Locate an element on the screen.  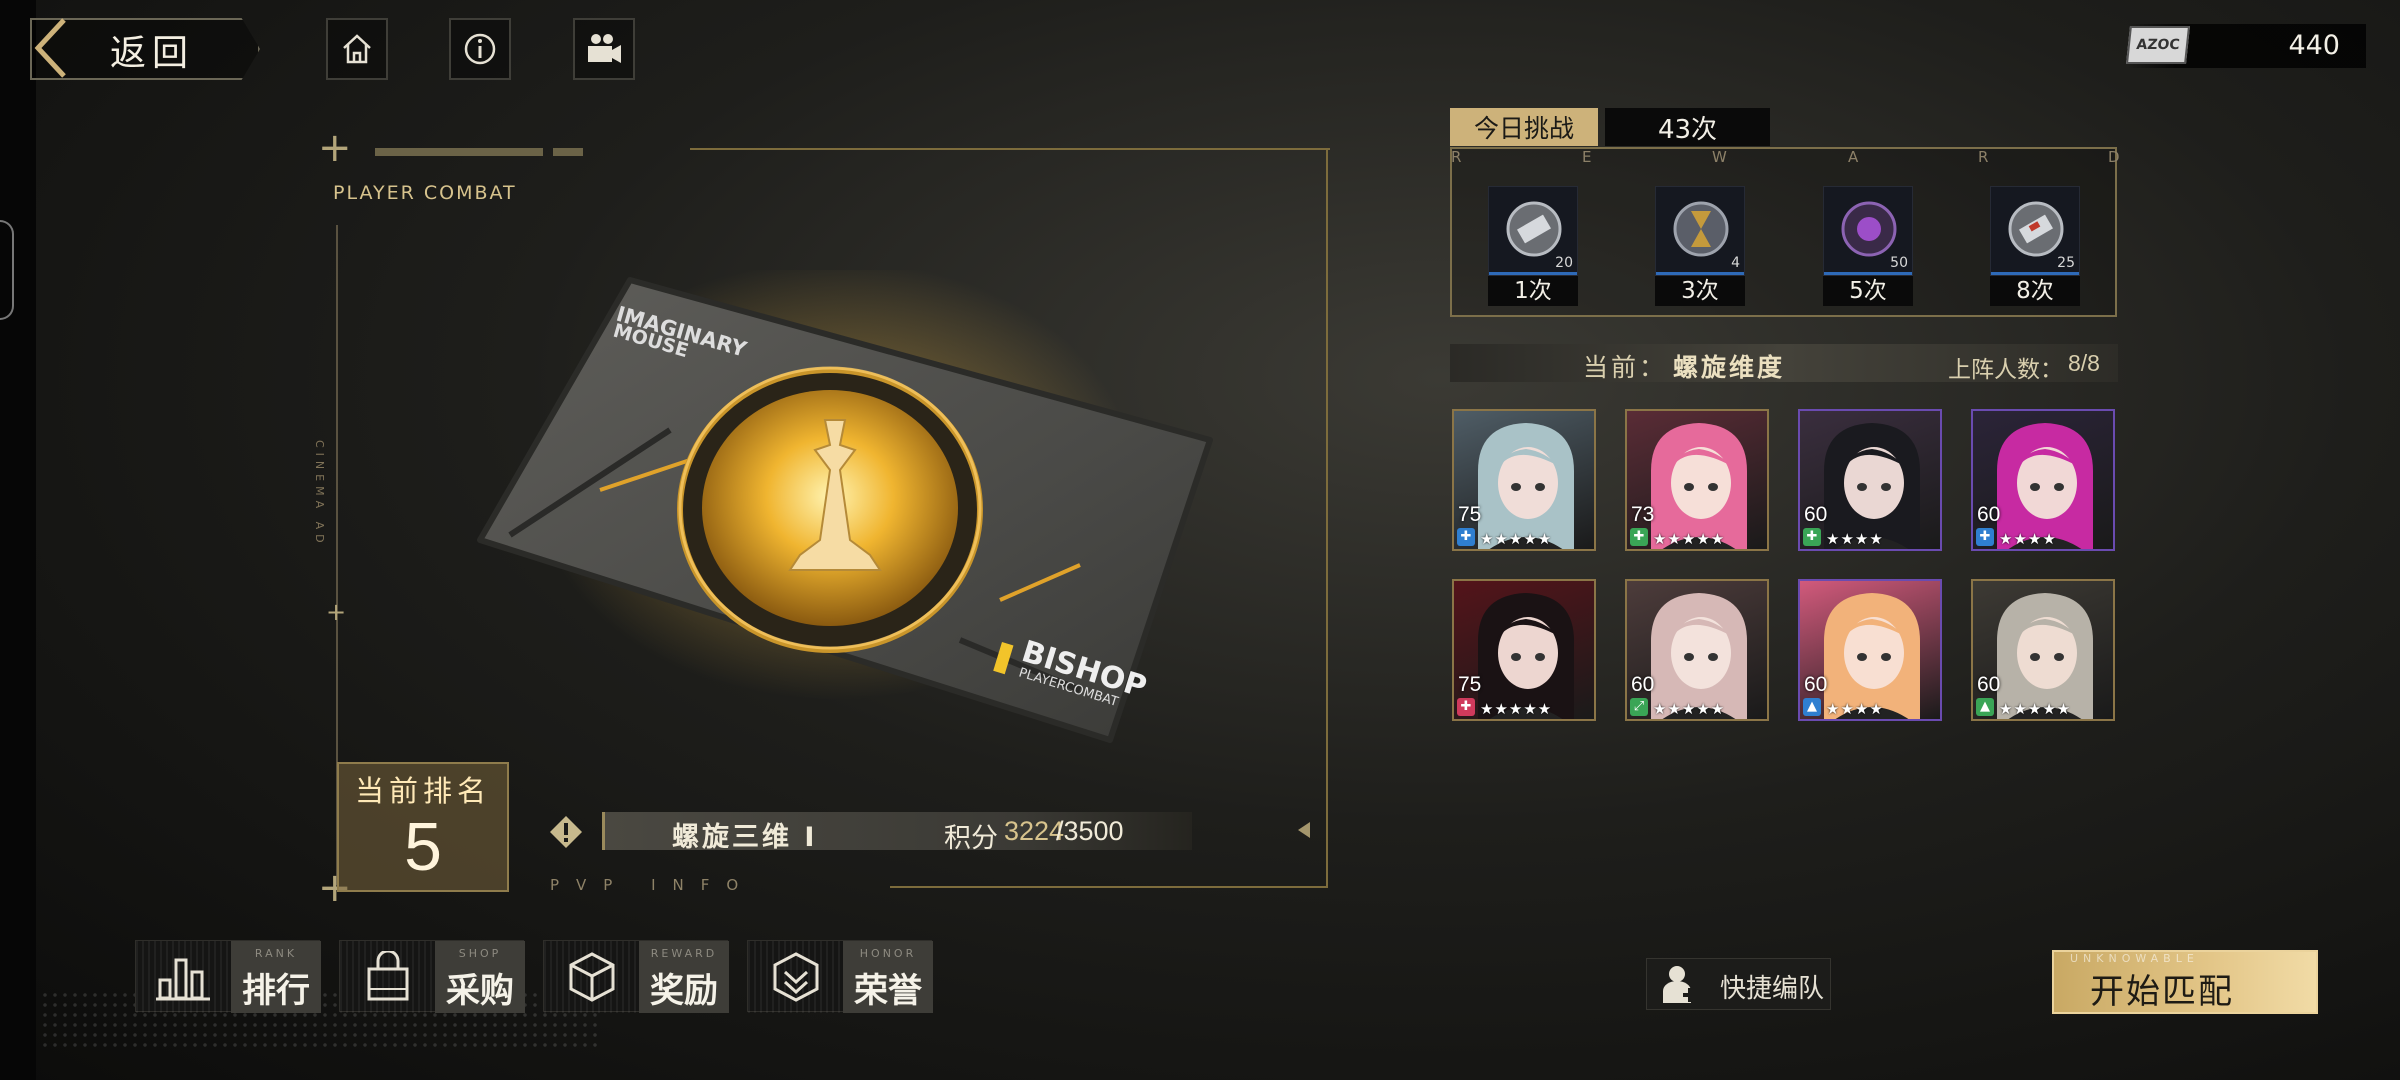
home-button is located at coordinates (357, 49).